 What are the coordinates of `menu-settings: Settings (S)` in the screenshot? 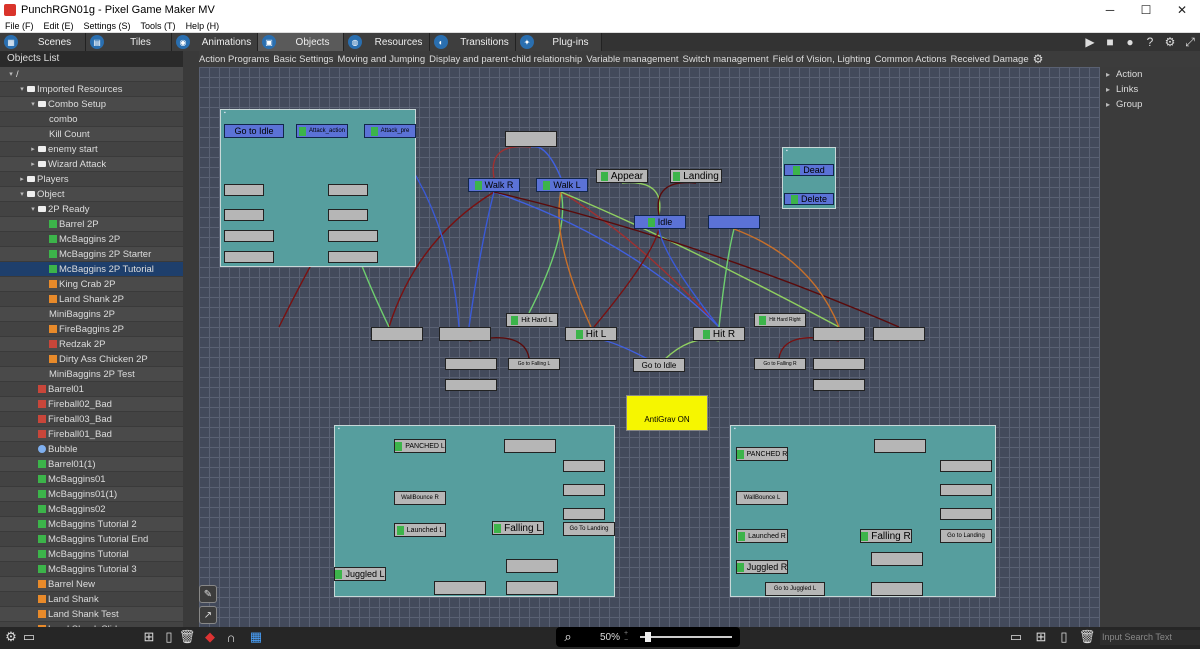 It's located at (107, 26).